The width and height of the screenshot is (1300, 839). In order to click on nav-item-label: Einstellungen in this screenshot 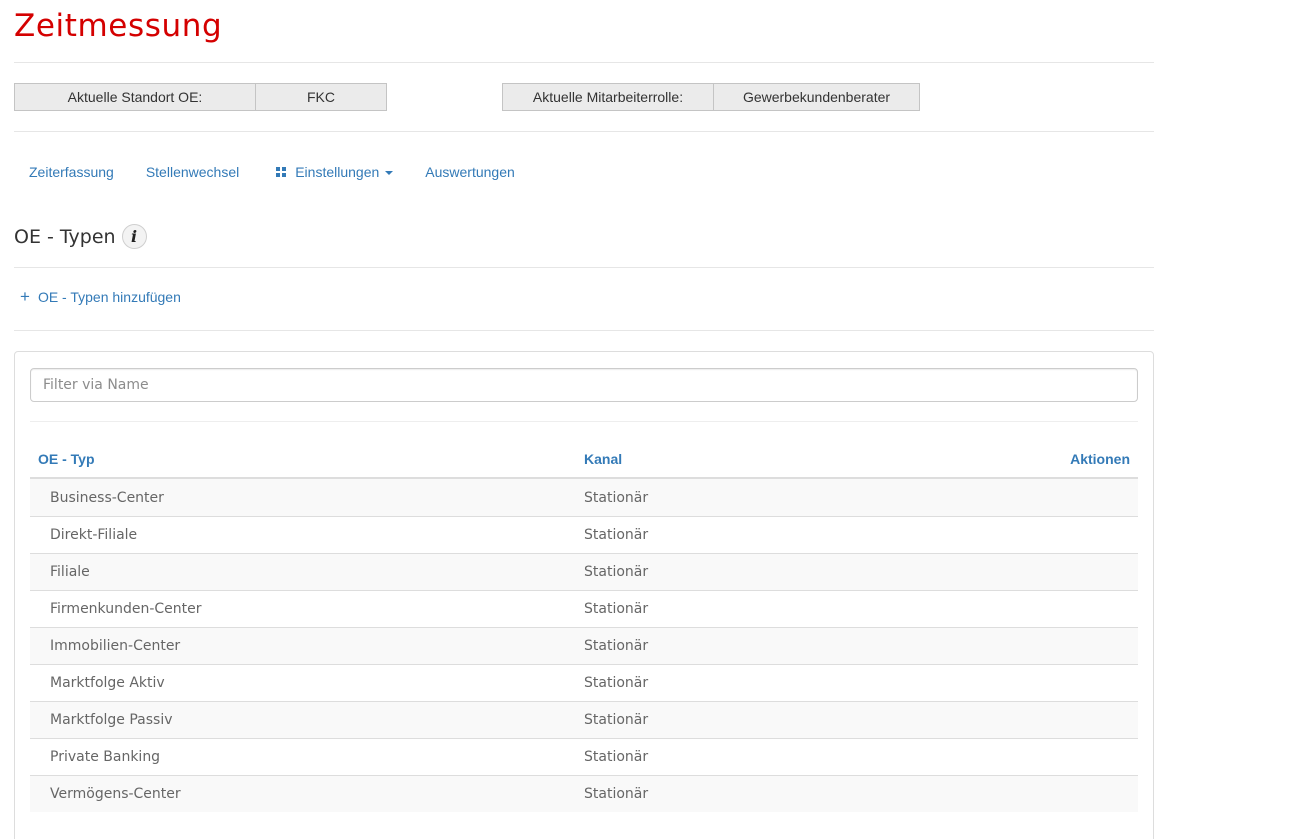, I will do `click(337, 172)`.